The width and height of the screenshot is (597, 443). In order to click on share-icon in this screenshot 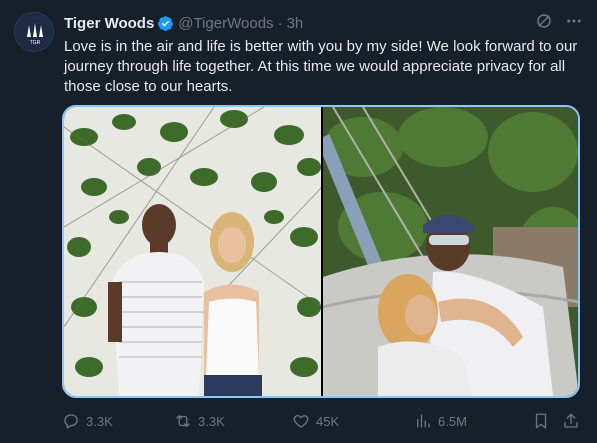, I will do `click(571, 420)`.